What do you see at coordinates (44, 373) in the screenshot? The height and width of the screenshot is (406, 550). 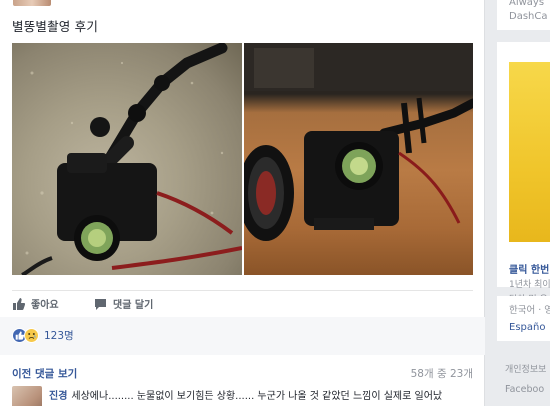 I see `view-previous-comments-link: 이전 댓글 보기` at bounding box center [44, 373].